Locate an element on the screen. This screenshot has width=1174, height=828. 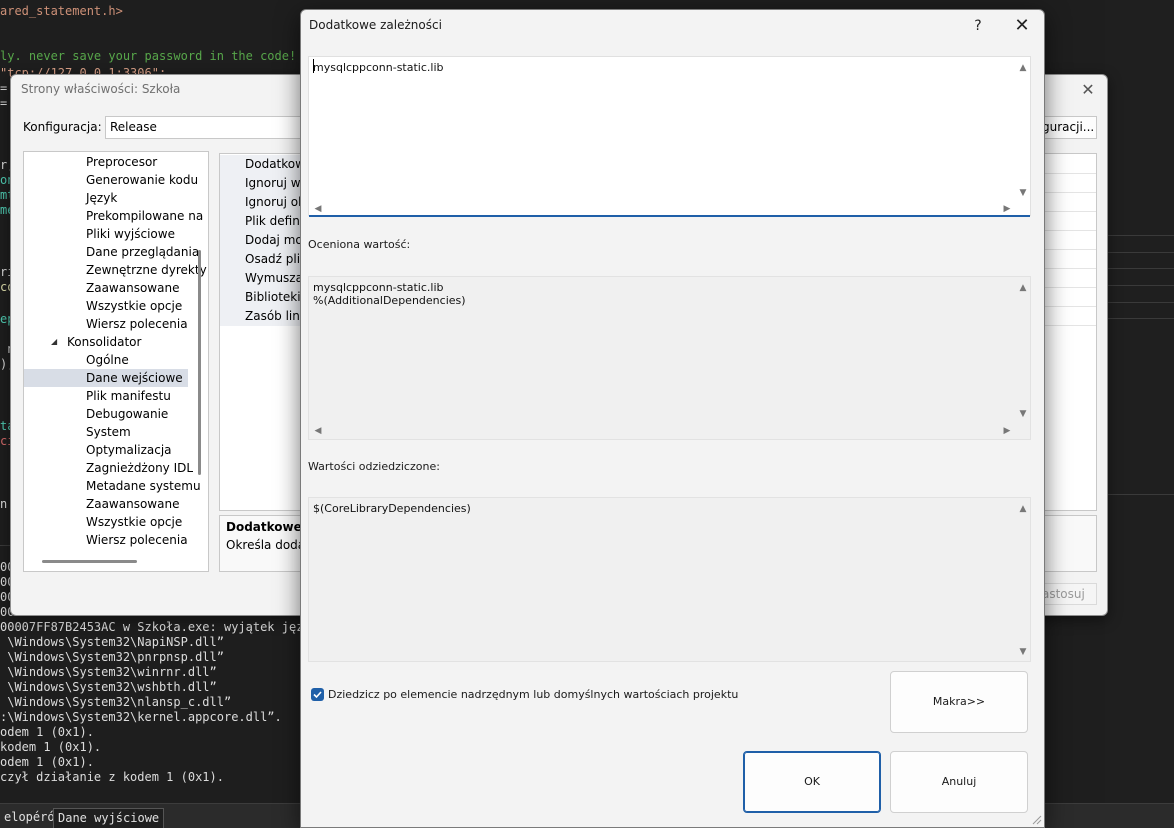
macros-button: Makra>> is located at coordinates (959, 702).